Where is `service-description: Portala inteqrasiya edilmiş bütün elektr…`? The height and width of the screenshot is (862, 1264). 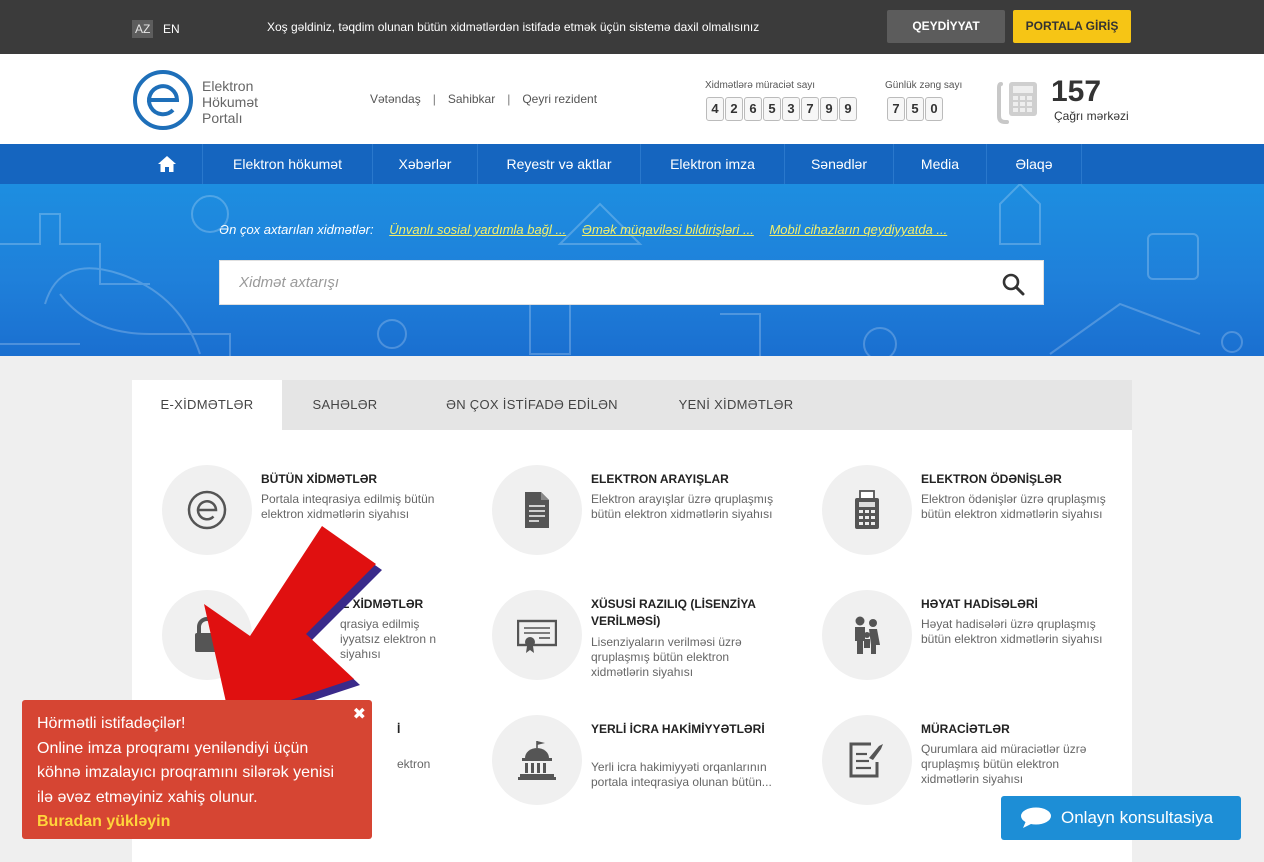
service-description: Portala inteqrasiya edilmiş bütün elektr… is located at coordinates (348, 506).